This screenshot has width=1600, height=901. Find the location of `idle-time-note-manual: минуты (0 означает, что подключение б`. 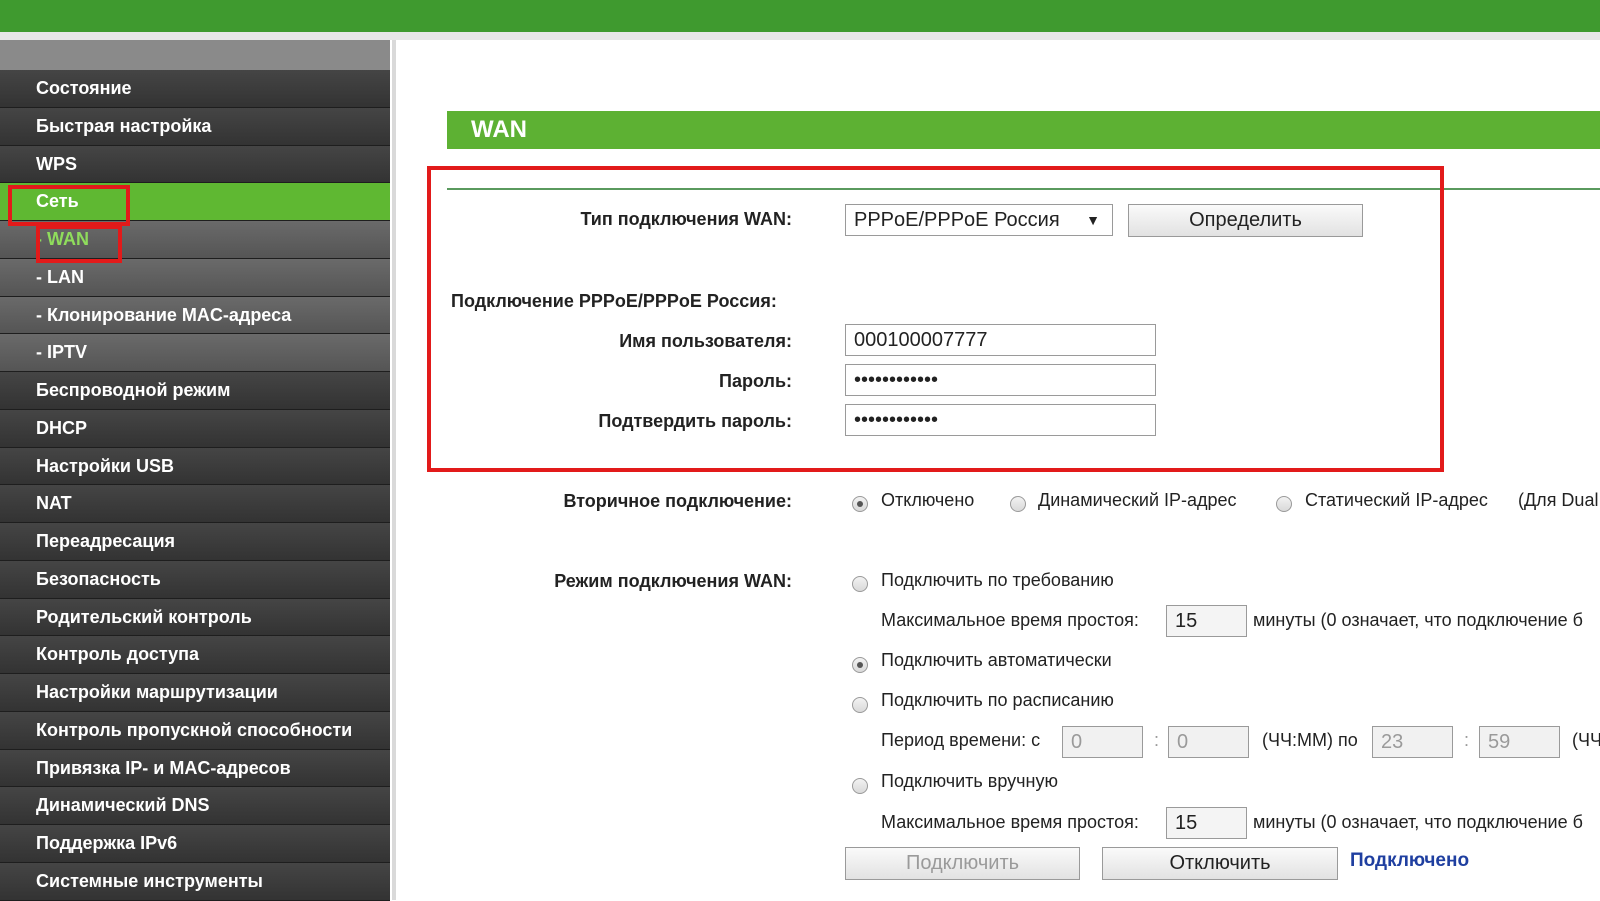

idle-time-note-manual: минуты (0 означает, что подключение б is located at coordinates (1418, 822).